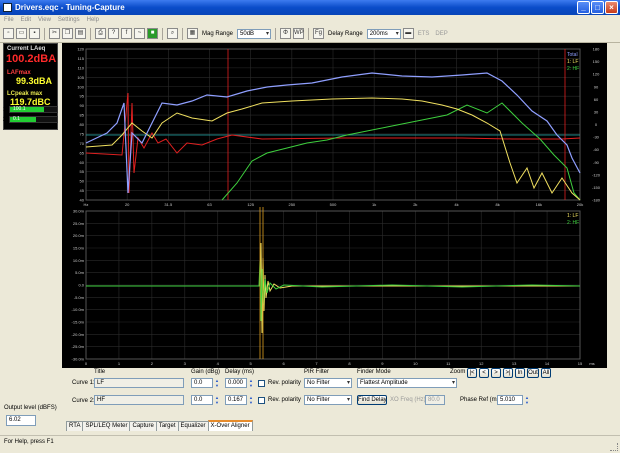 The width and height of the screenshot is (620, 453). What do you see at coordinates (527, 400) in the screenshot?
I see `phase-ref-spinner: ▲ ▼` at bounding box center [527, 400].